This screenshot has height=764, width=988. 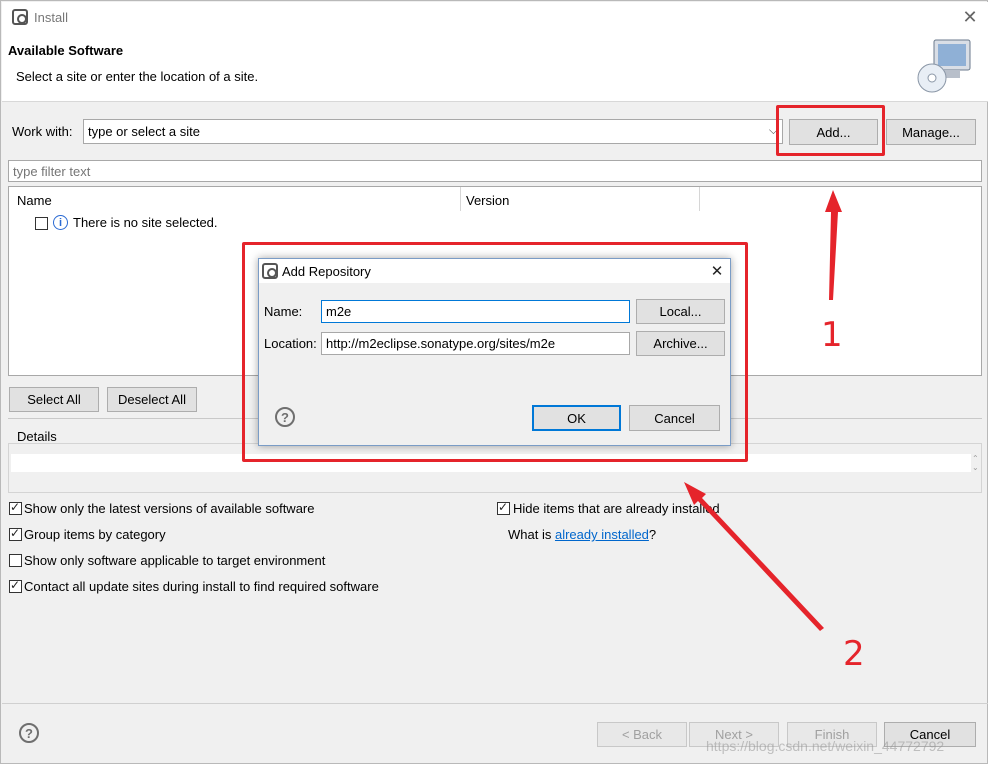 What do you see at coordinates (763, 410) in the screenshot?
I see `annotation-arrows` at bounding box center [763, 410].